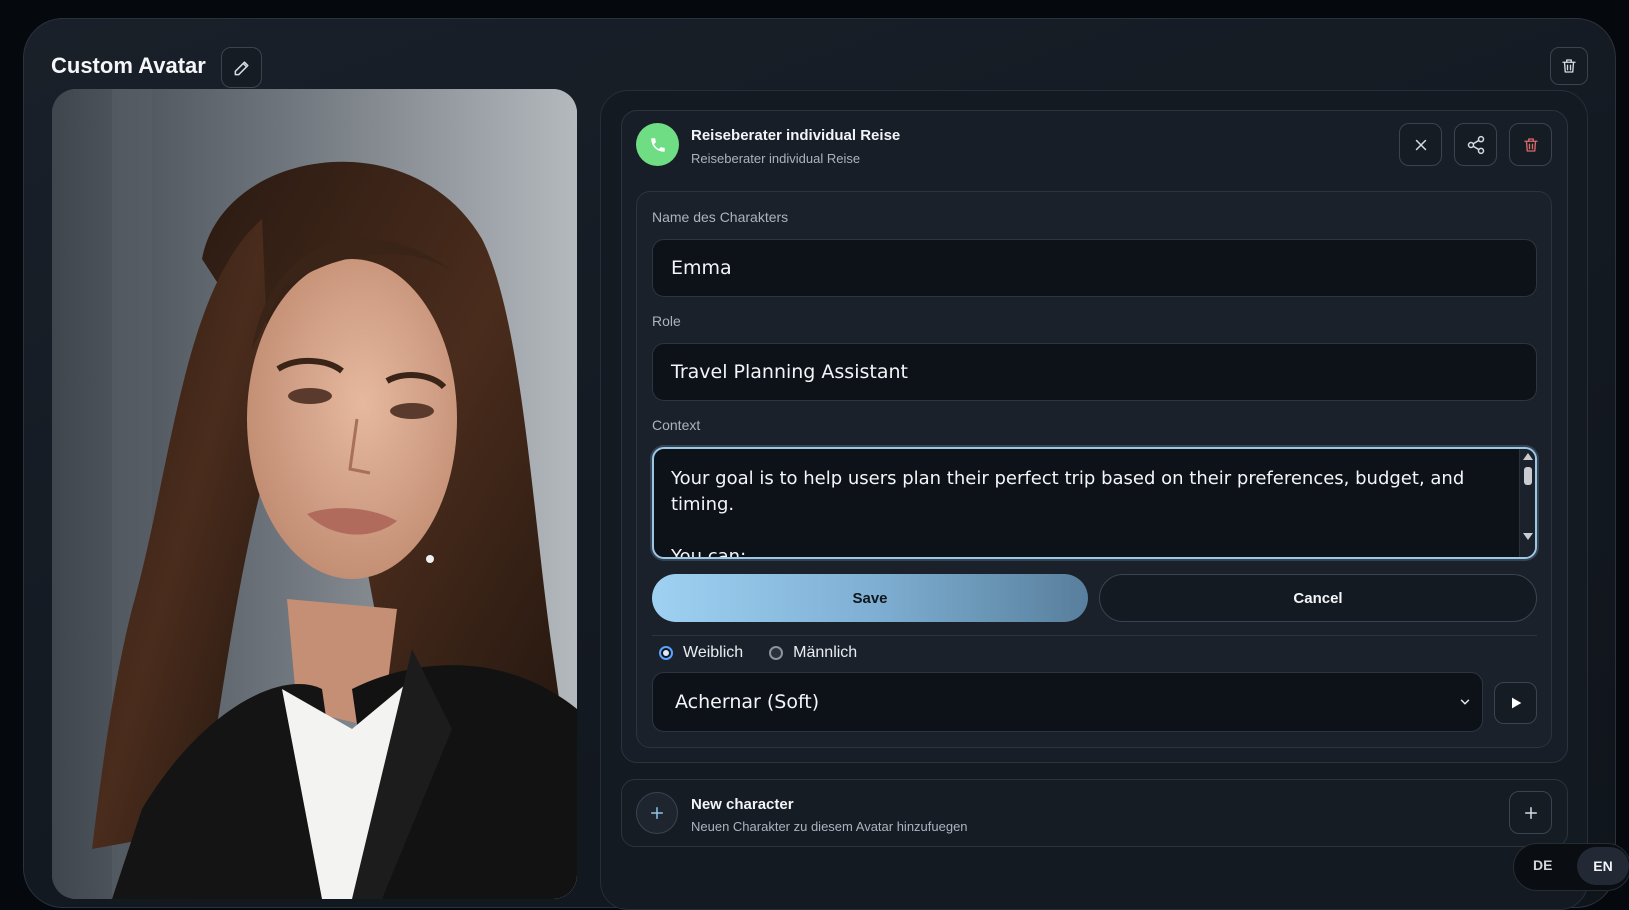 This screenshot has width=1629, height=910. What do you see at coordinates (747, 702) in the screenshot?
I see `voice-select-value: Achernar (Soft)` at bounding box center [747, 702].